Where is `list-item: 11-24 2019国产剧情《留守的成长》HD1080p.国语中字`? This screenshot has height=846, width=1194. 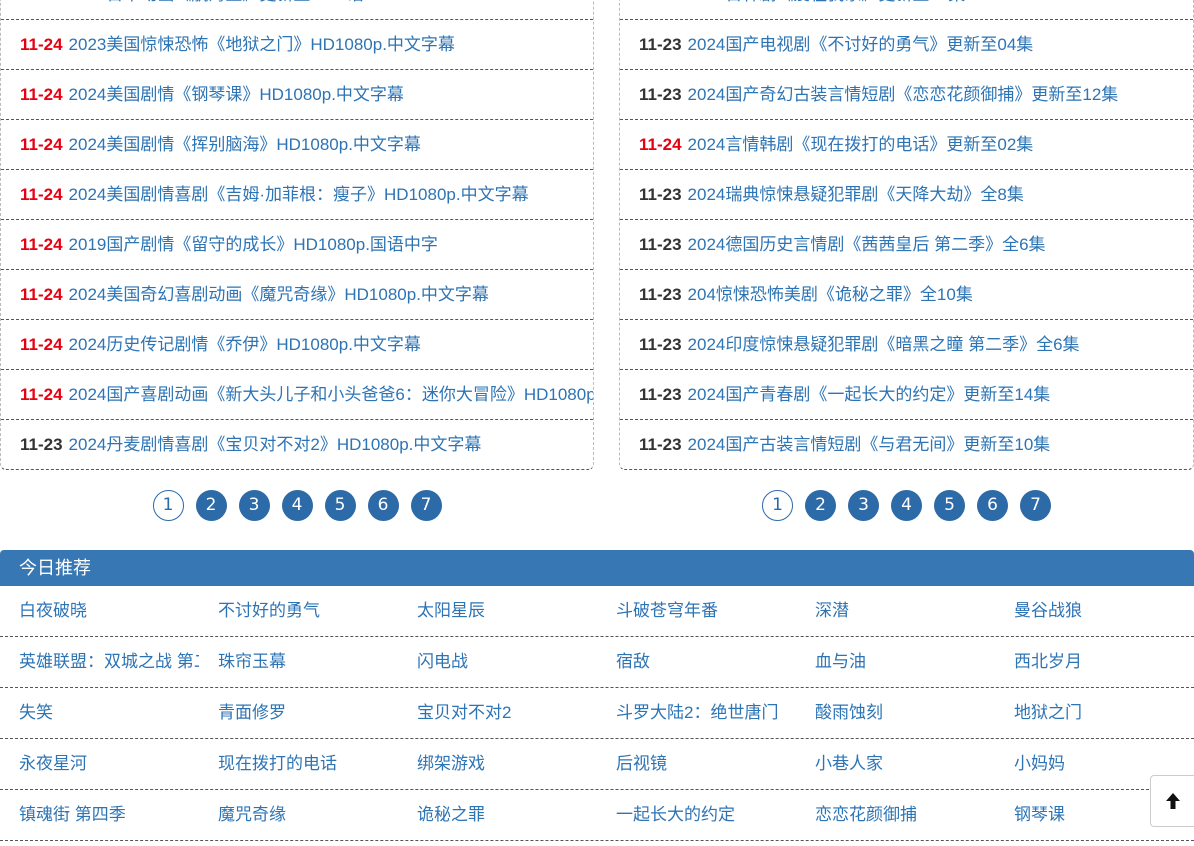
list-item: 11-24 2019国产剧情《留守的成长》HD1080p.国语中字 is located at coordinates (297, 244).